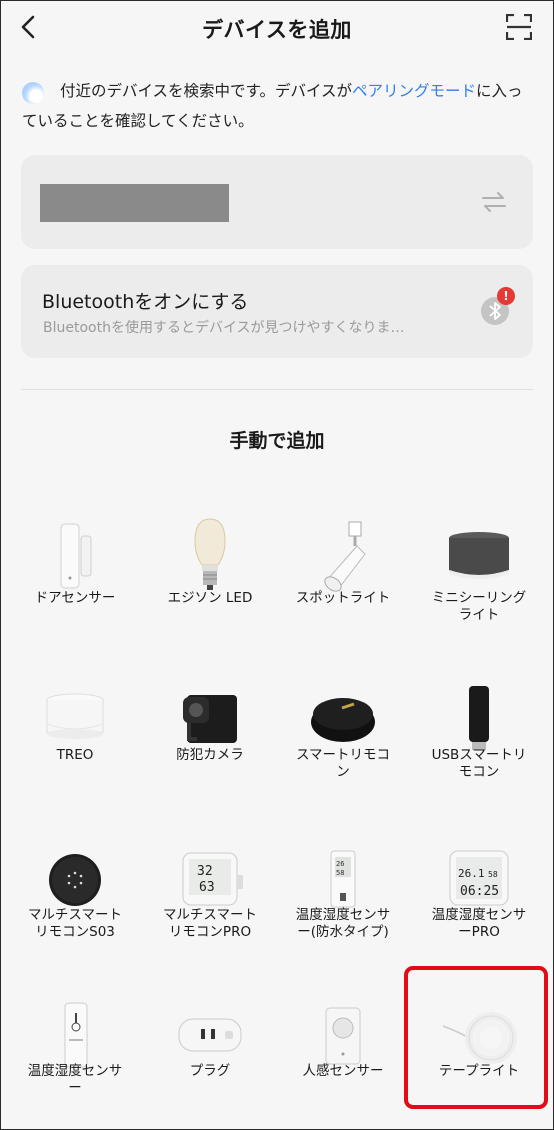 Image resolution: width=554 pixels, height=1130 pixels. What do you see at coordinates (210, 1050) in the screenshot?
I see `device-plug: プラグ` at bounding box center [210, 1050].